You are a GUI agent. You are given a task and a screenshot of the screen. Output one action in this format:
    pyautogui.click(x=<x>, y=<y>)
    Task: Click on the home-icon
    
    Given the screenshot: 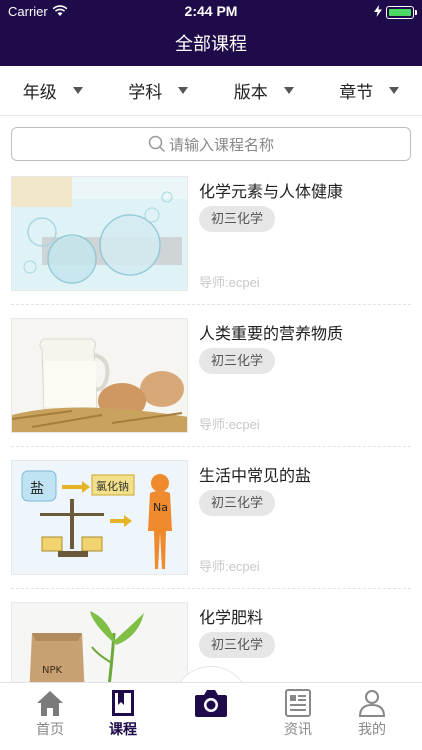 What is the action you would take?
    pyautogui.click(x=50, y=703)
    